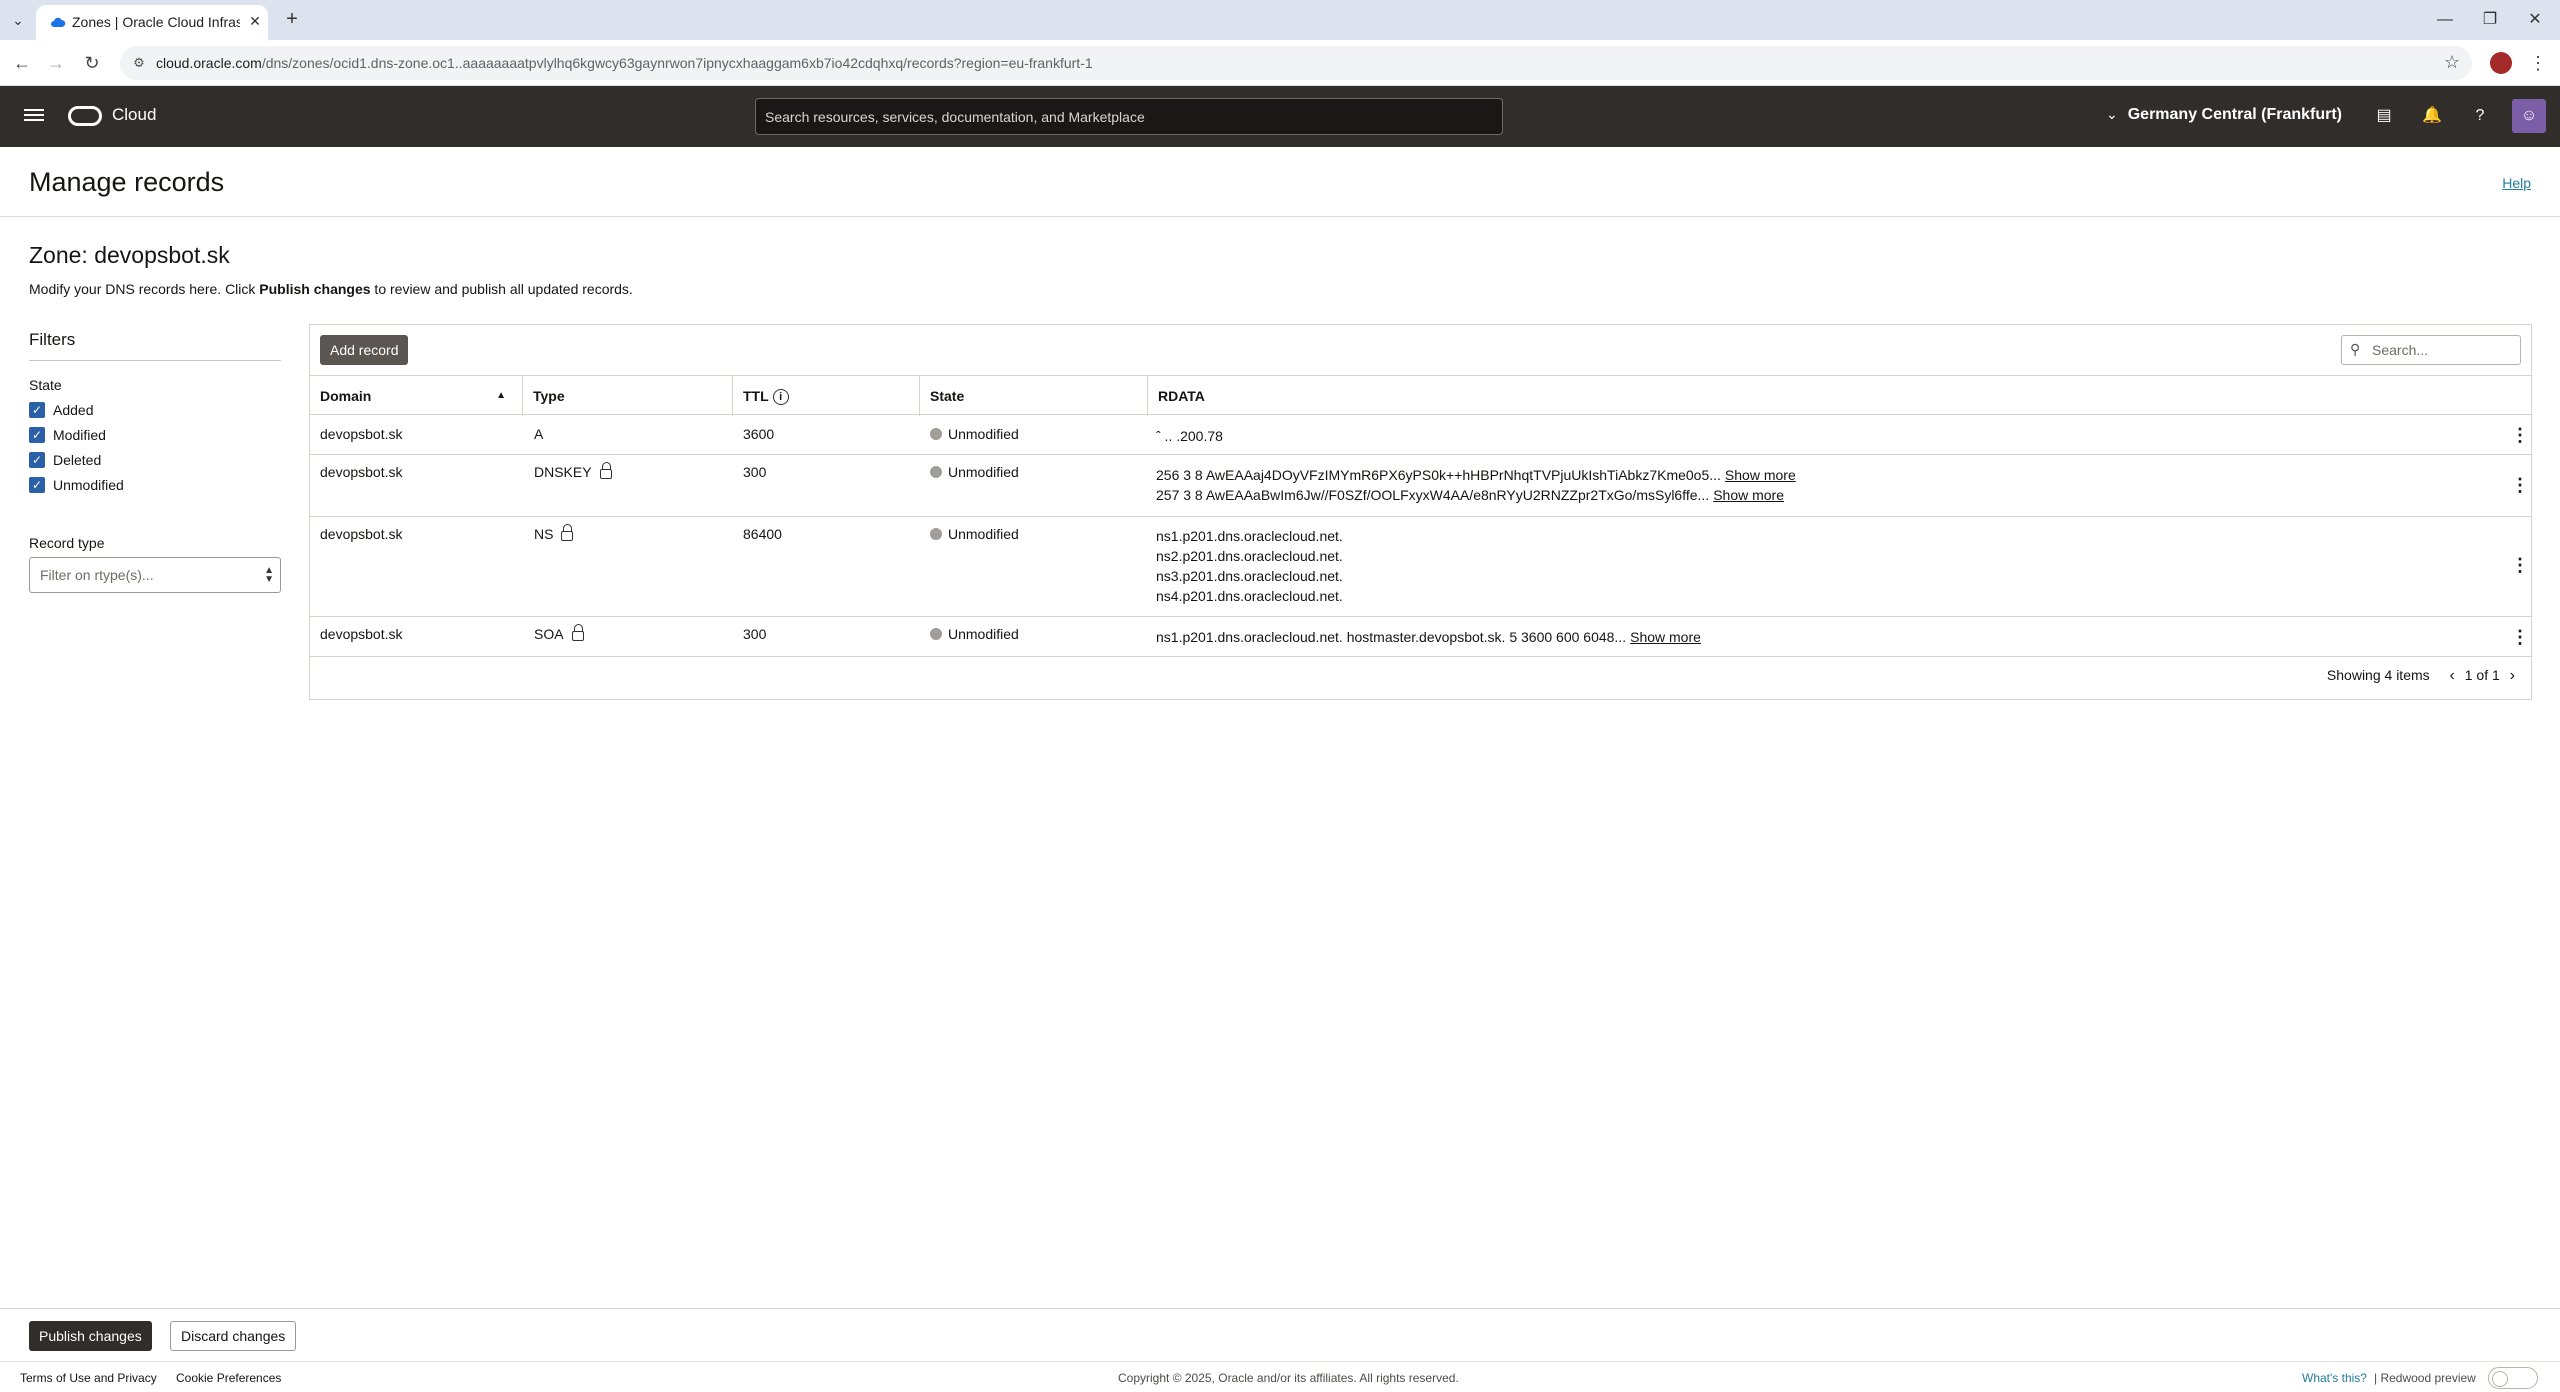 Image resolution: width=2560 pixels, height=1392 pixels. What do you see at coordinates (780, 397) in the screenshot?
I see `info-icon: i` at bounding box center [780, 397].